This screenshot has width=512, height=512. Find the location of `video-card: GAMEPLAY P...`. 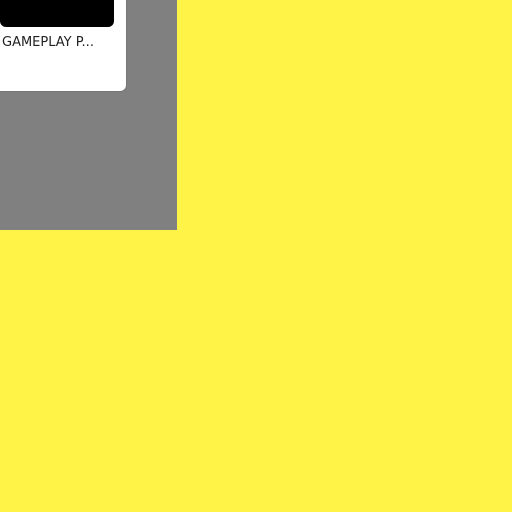

video-card: GAMEPLAY P... is located at coordinates (63, 45).